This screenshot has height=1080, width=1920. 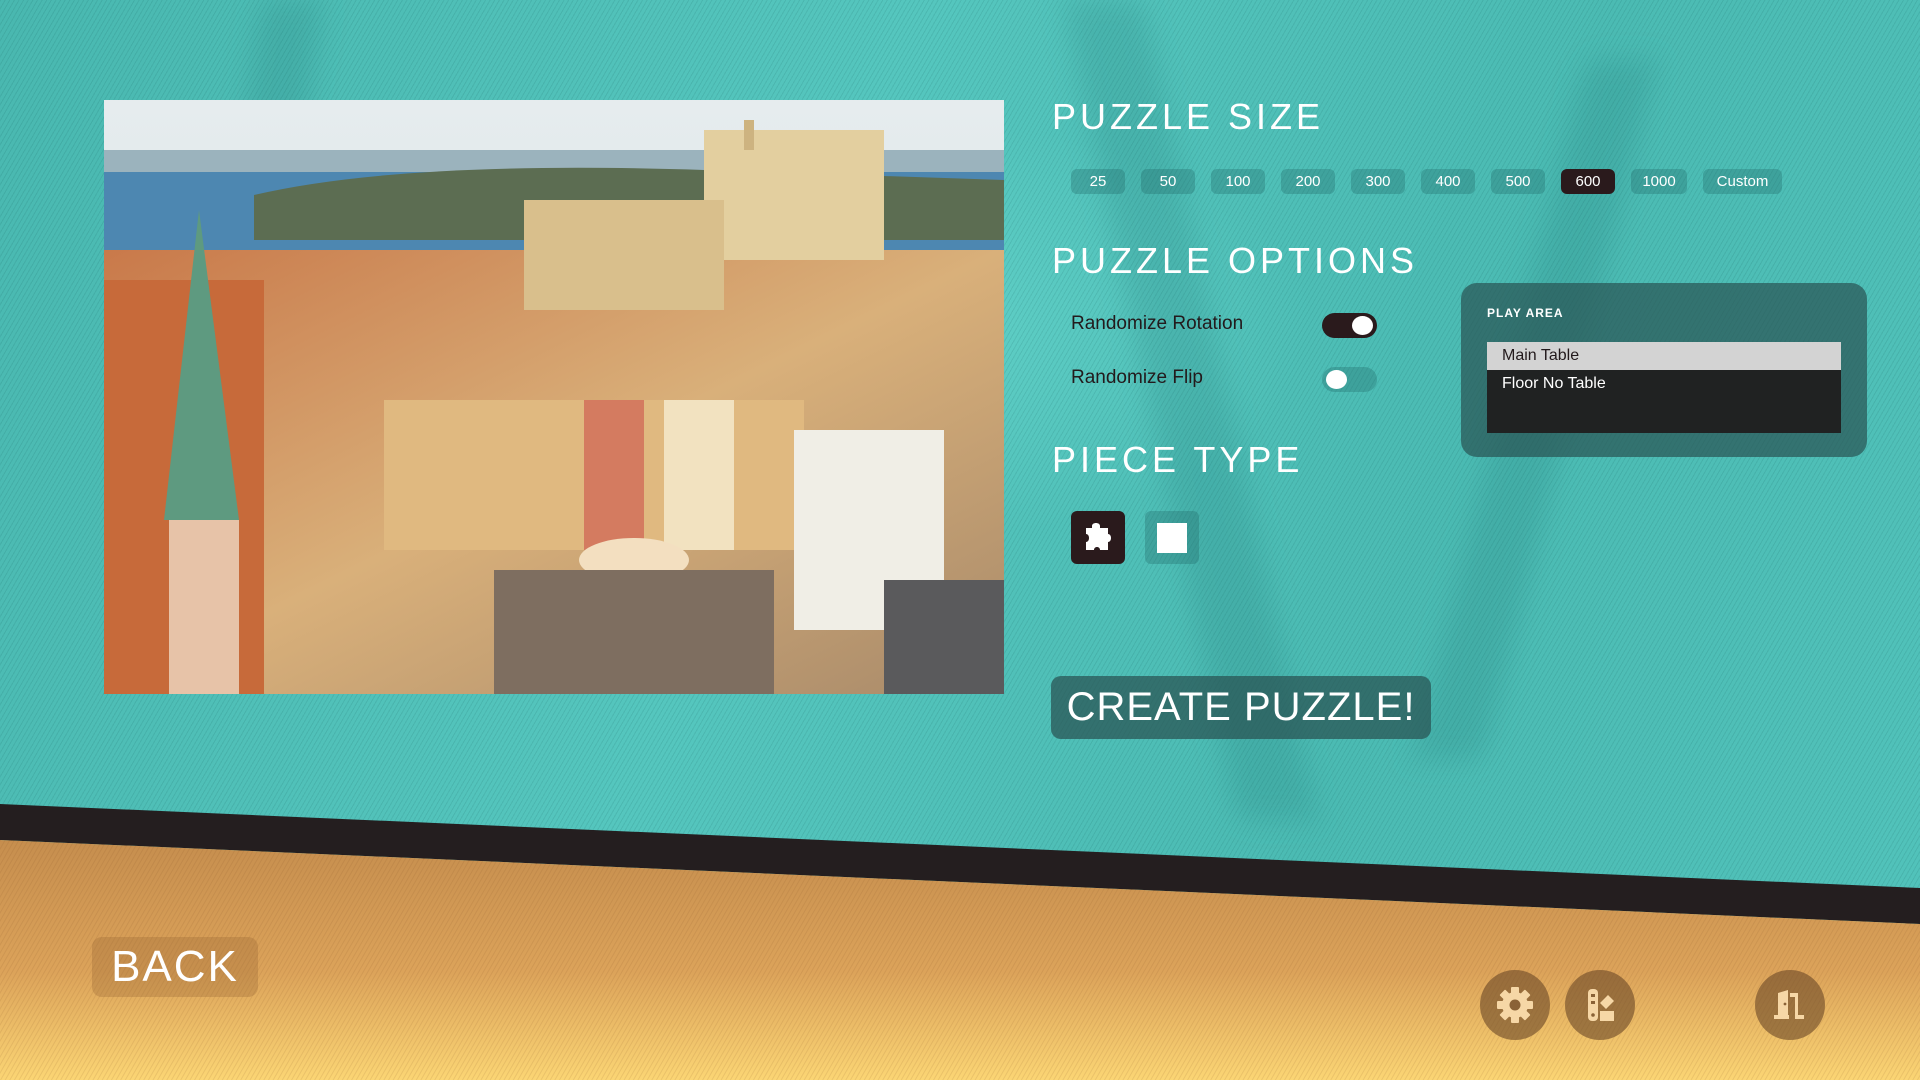 What do you see at coordinates (1664, 356) in the screenshot?
I see `play-area-main-table: Main Table` at bounding box center [1664, 356].